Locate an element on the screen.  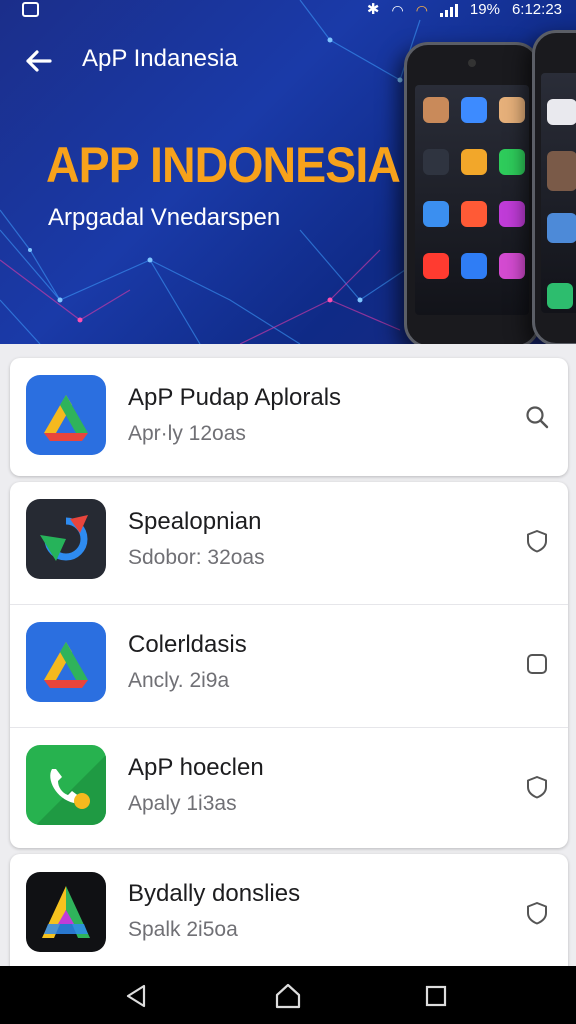
a-logo-icon is located at coordinates (66, 912).